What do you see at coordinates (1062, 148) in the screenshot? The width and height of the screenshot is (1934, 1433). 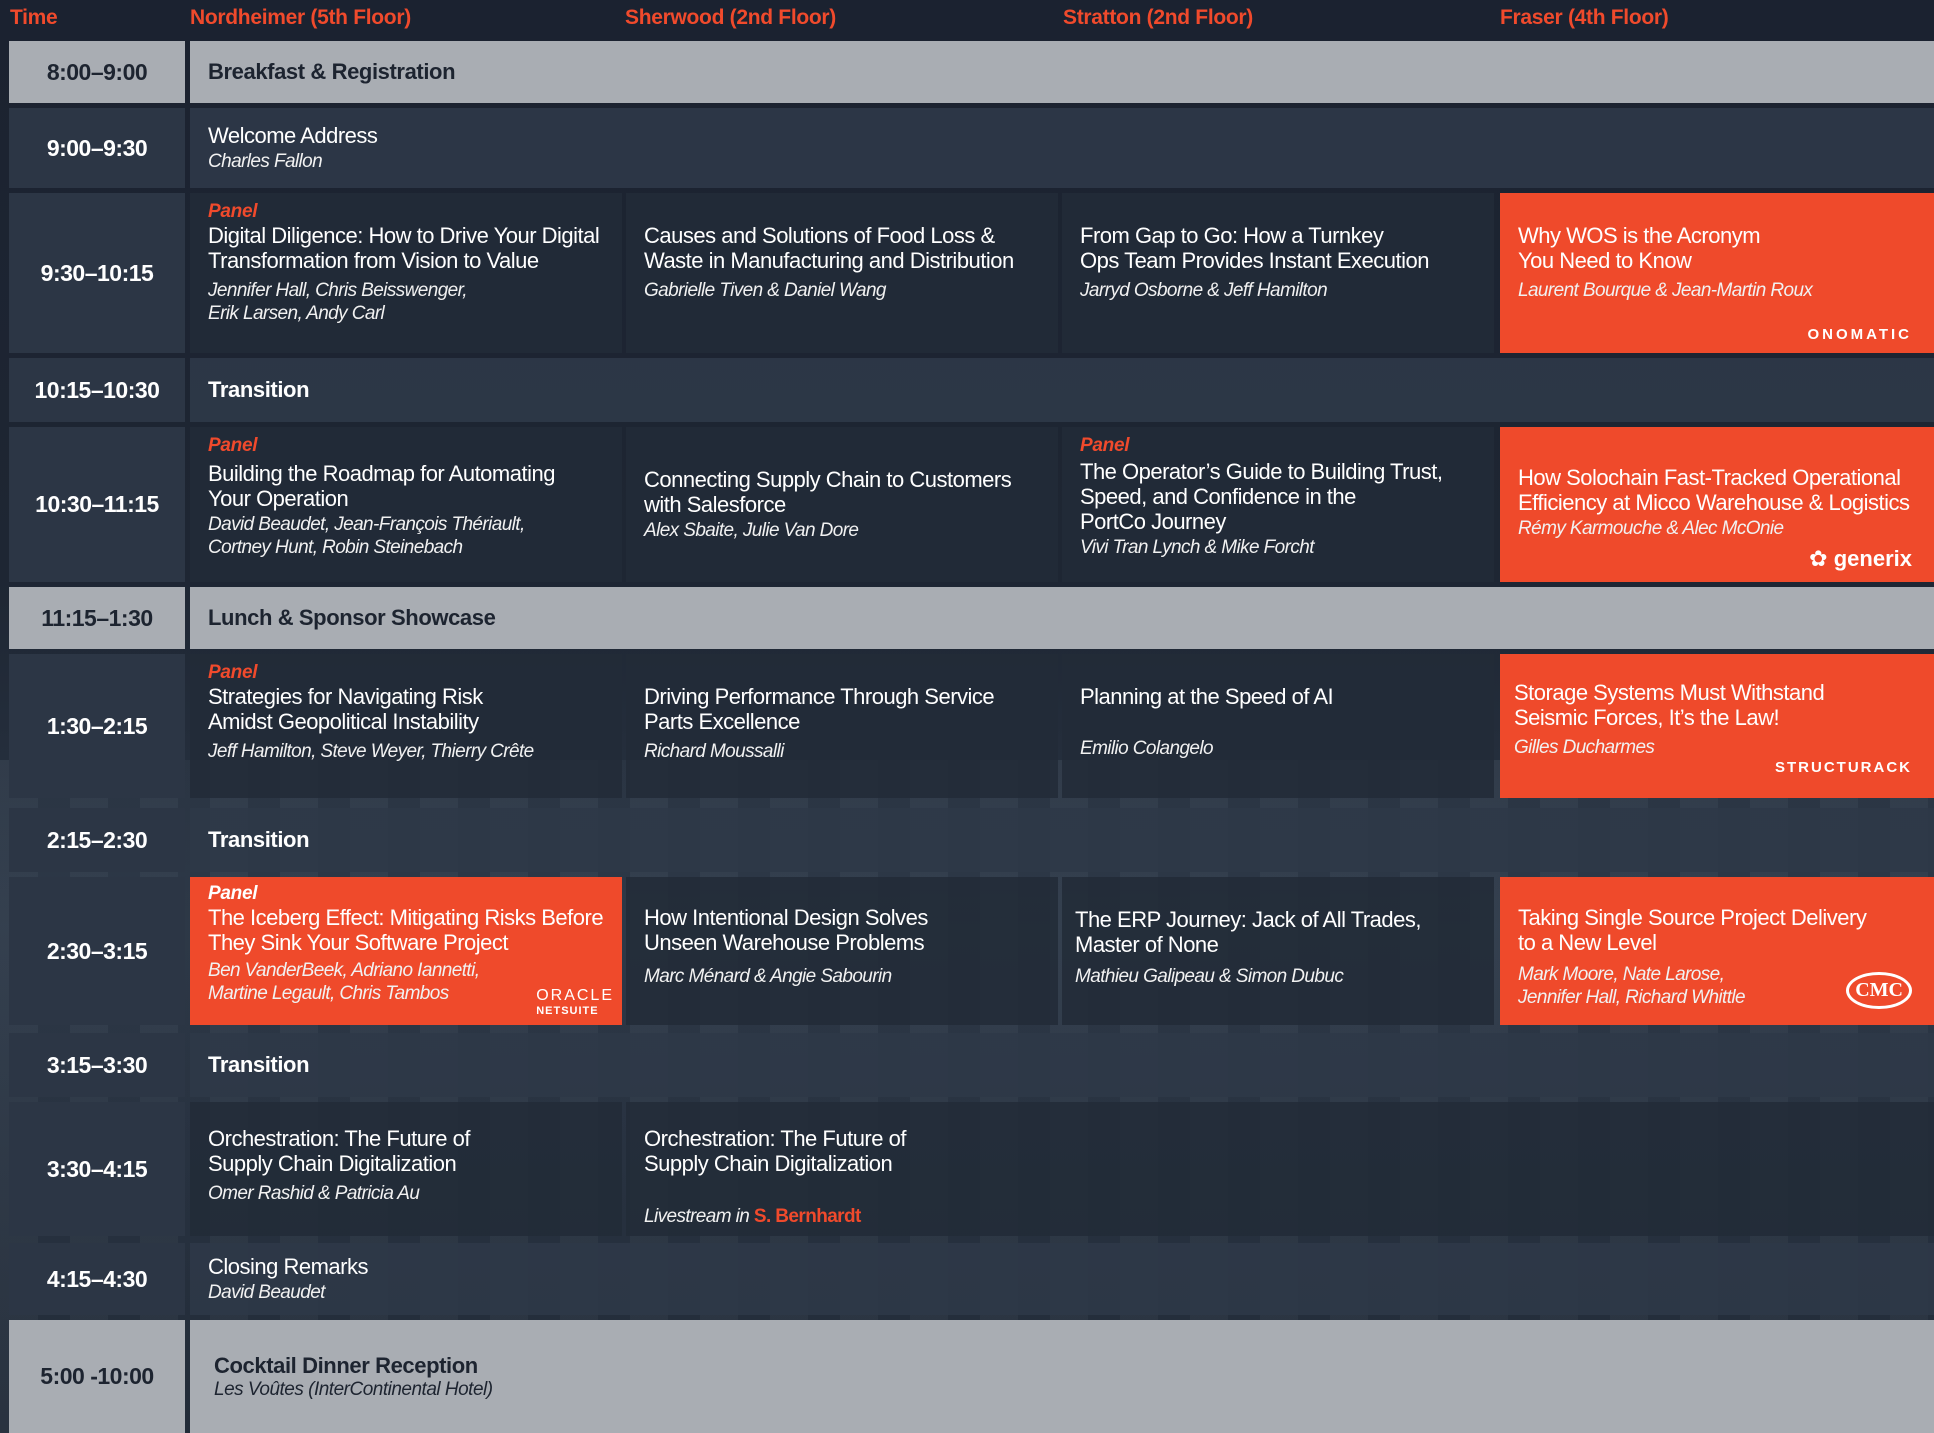 I see `welcome-band: Welcome Address Charles Fallon` at bounding box center [1062, 148].